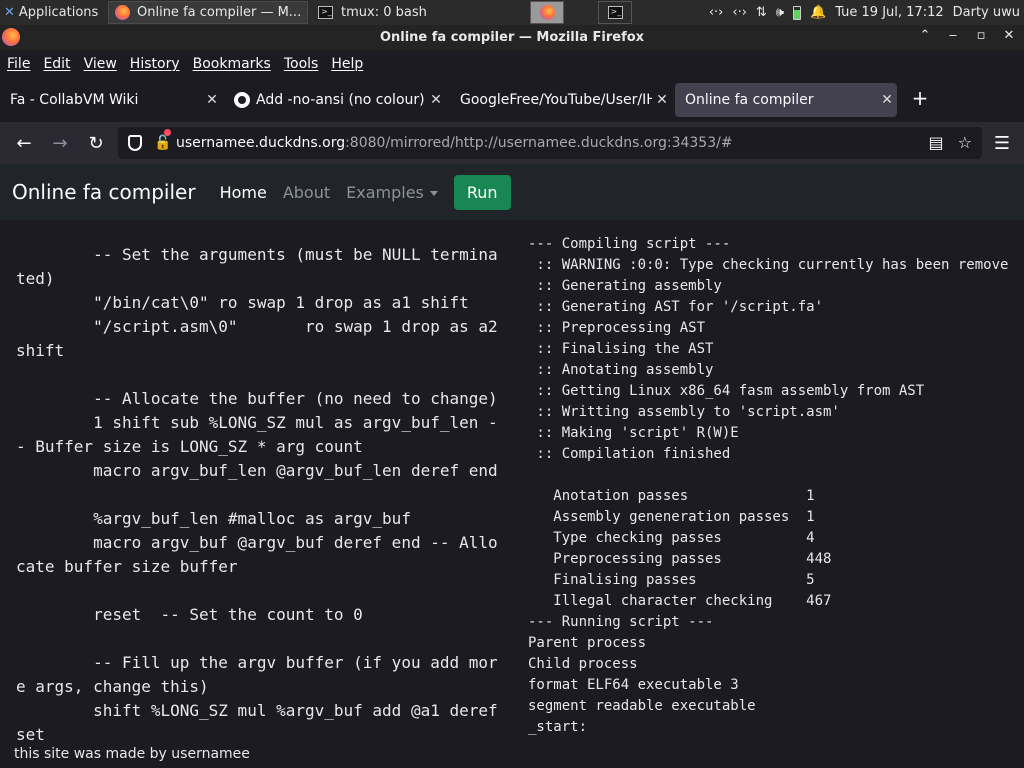  I want to click on new-tab-button: +, so click(920, 98).